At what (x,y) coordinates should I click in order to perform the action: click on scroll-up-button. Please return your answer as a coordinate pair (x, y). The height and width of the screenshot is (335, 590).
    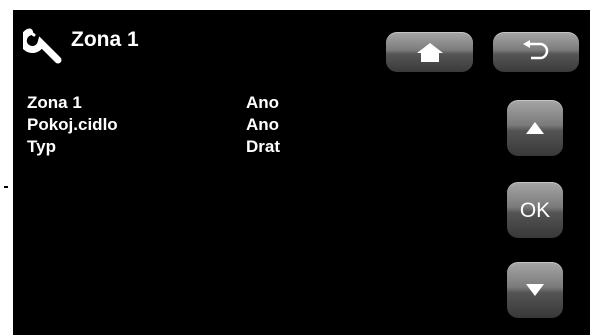
    Looking at the image, I should click on (535, 128).